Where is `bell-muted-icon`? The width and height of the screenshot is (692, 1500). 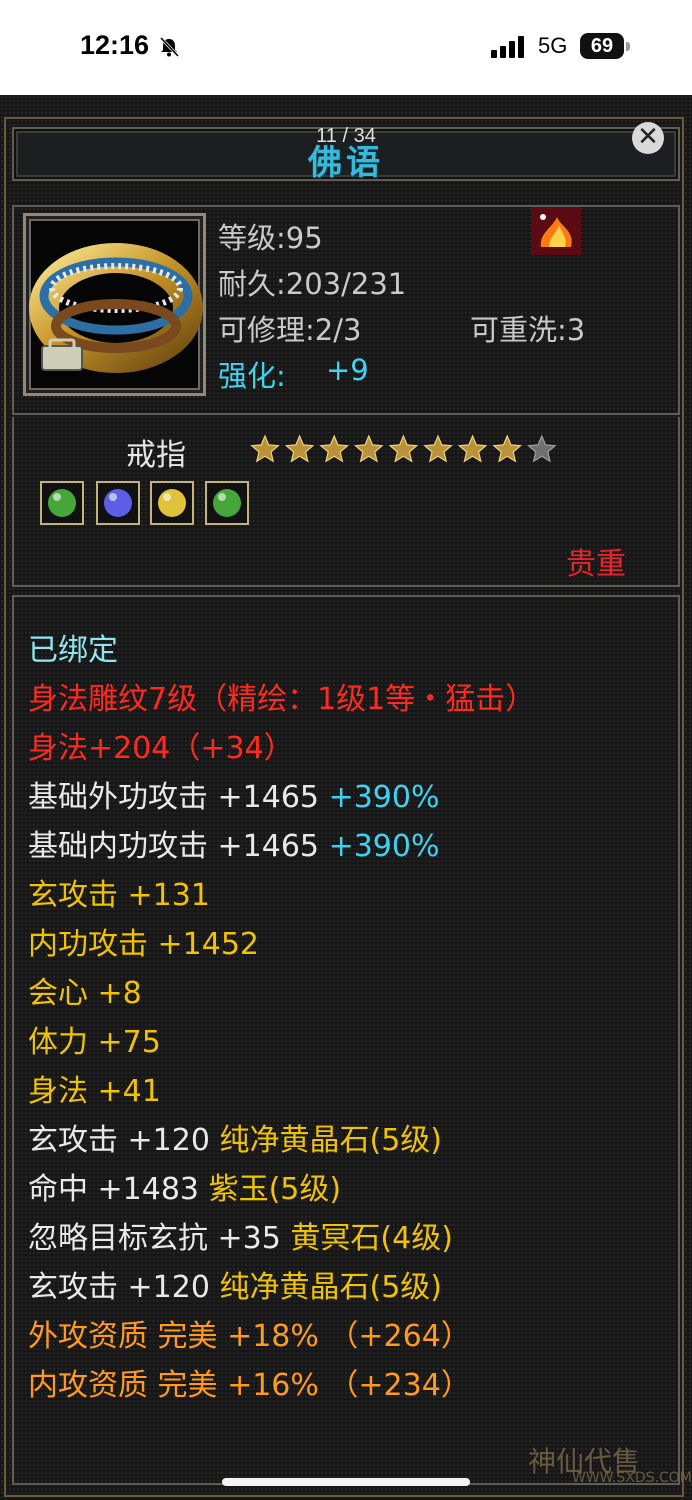
bell-muted-icon is located at coordinates (169, 47).